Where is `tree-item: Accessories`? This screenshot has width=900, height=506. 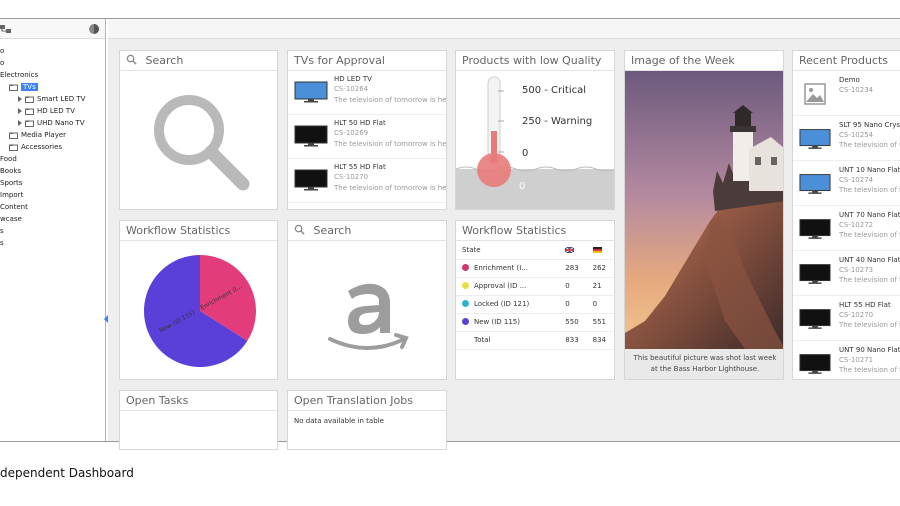
tree-item: Accessories is located at coordinates (52, 147).